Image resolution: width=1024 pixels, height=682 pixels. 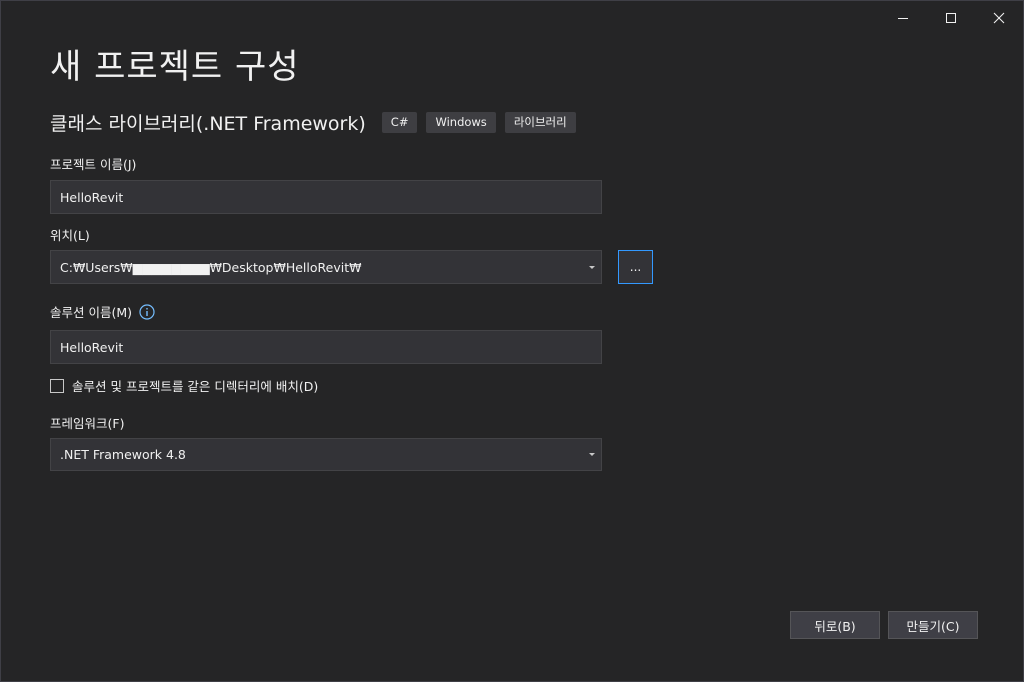 I want to click on close-button, so click(x=999, y=18).